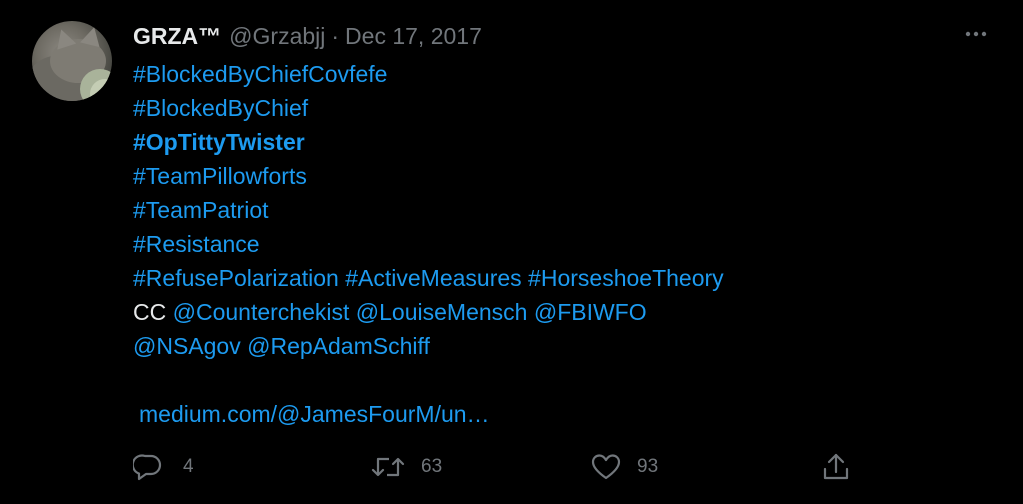  I want to click on hashtag-link: #TeamPatriot, so click(201, 210).